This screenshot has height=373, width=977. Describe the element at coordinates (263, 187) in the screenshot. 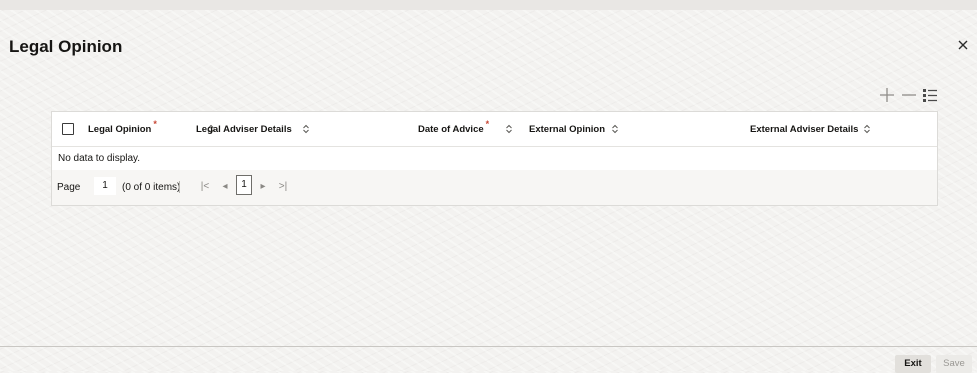

I see `next-page-icon: ▸` at that location.